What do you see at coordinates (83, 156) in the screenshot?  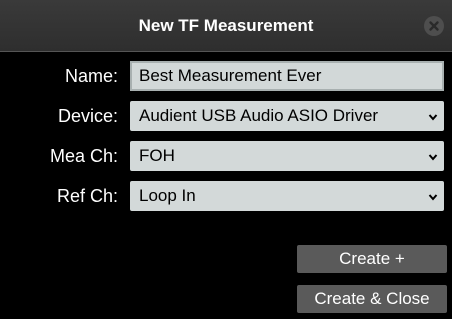 I see `mea-ch-label: Mea Ch:` at bounding box center [83, 156].